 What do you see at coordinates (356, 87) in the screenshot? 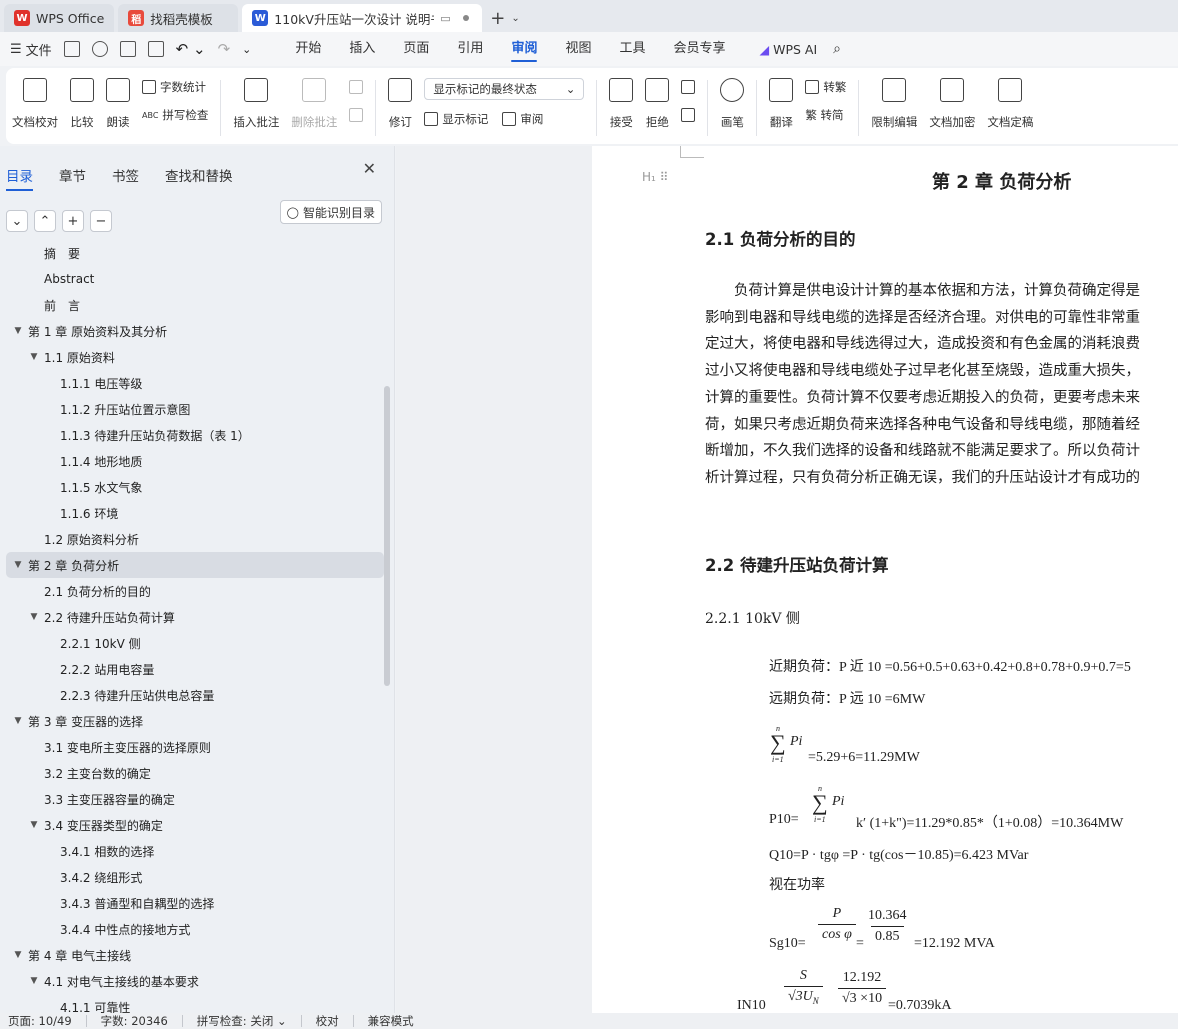
I see `prev-comment-button` at bounding box center [356, 87].